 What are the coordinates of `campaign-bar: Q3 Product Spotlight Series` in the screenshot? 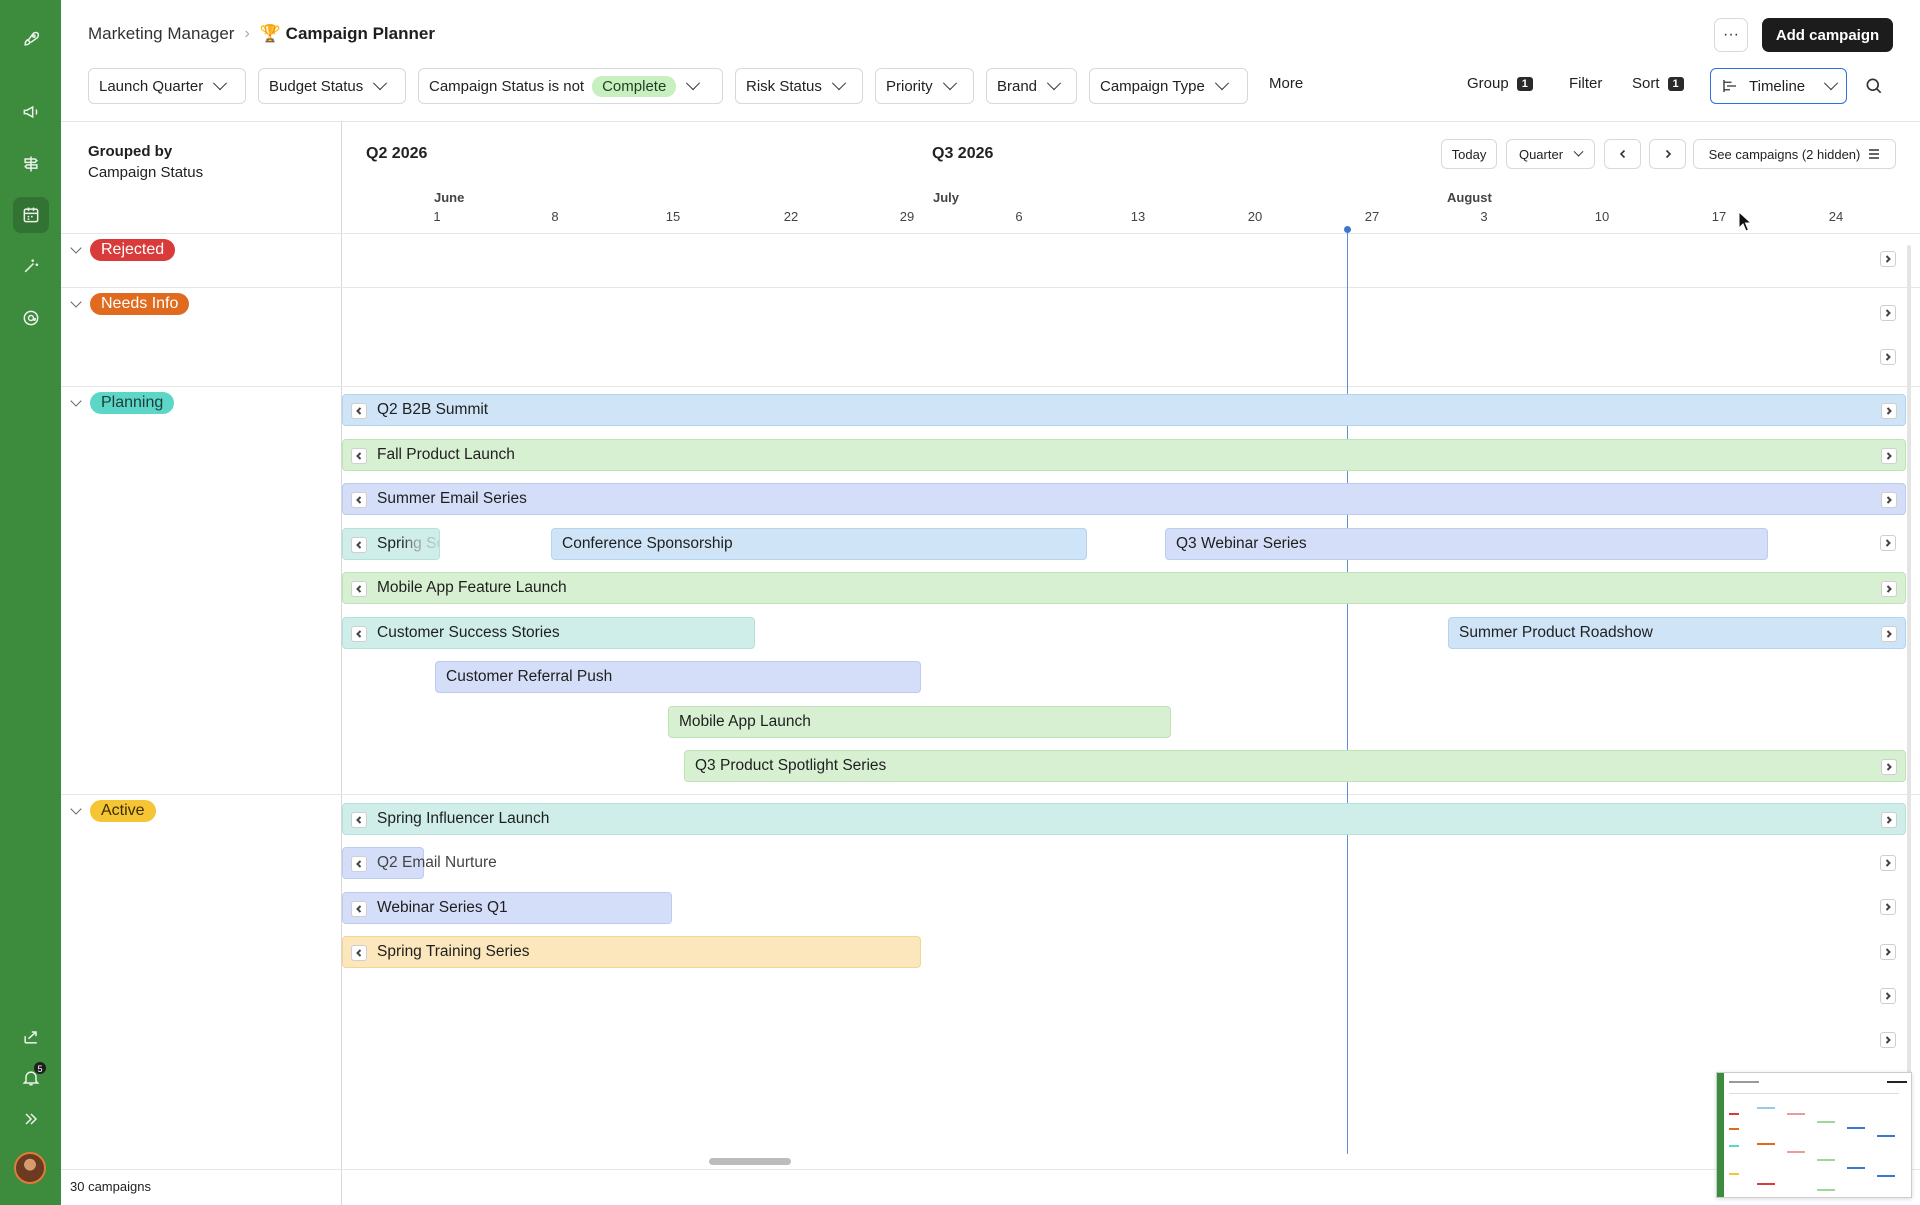 It's located at (1295, 766).